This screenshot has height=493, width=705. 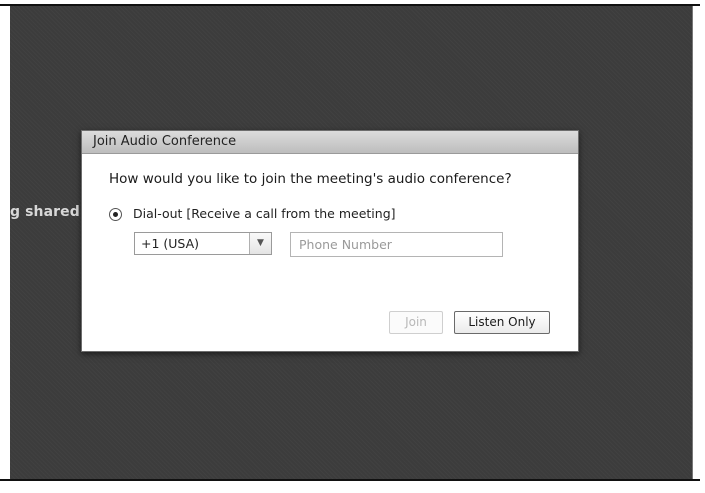 What do you see at coordinates (170, 243) in the screenshot?
I see `country-code-value: +1 (USA)` at bounding box center [170, 243].